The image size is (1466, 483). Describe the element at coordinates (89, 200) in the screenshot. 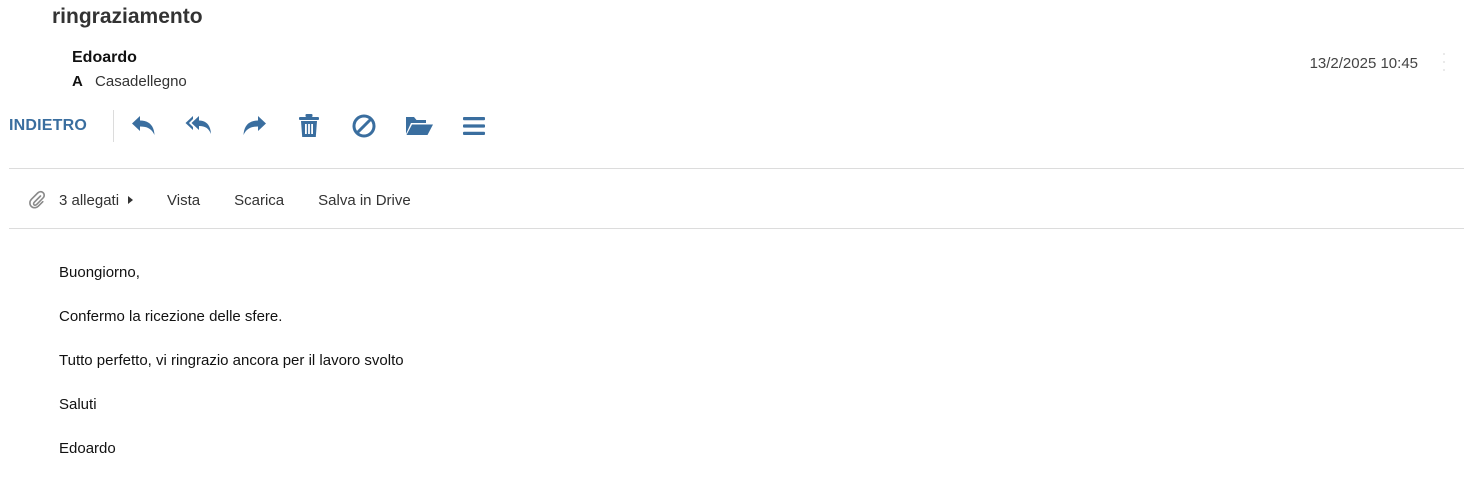

I see `attachments-count: 3 allegati` at that location.